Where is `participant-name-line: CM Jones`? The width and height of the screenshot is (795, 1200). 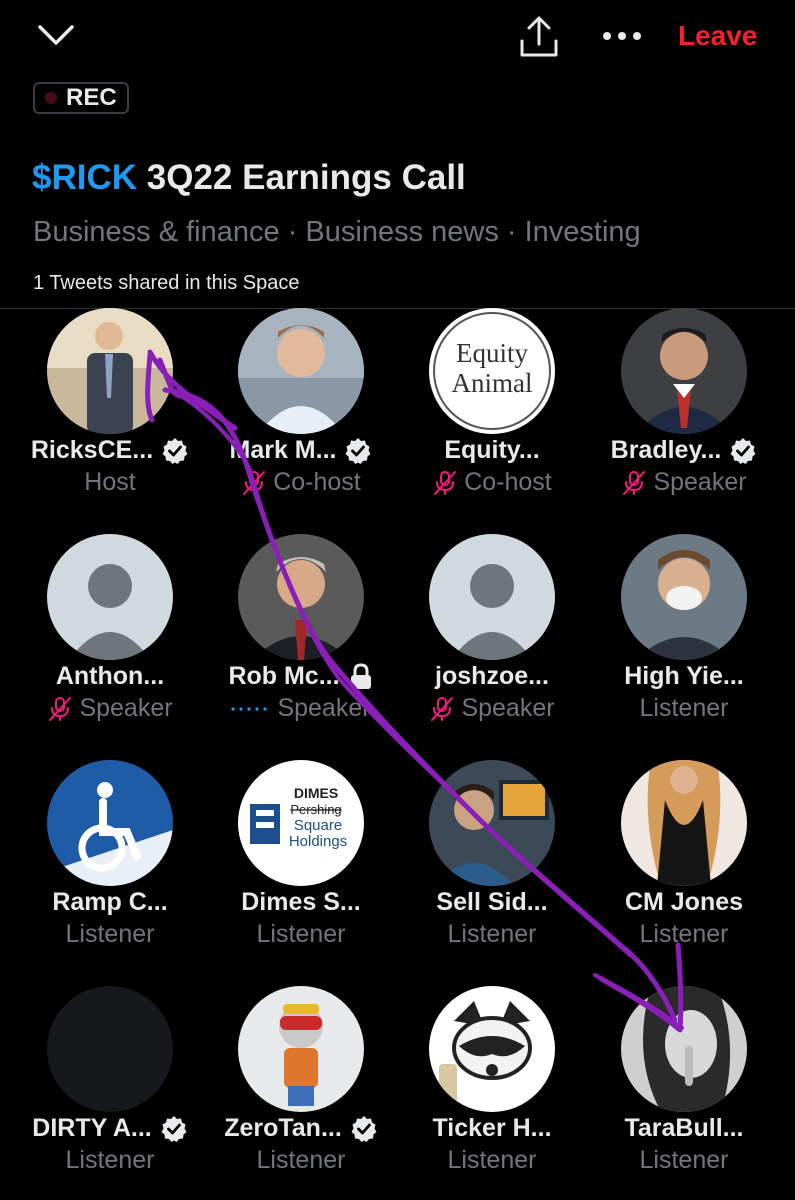
participant-name-line: CM Jones is located at coordinates (684, 902).